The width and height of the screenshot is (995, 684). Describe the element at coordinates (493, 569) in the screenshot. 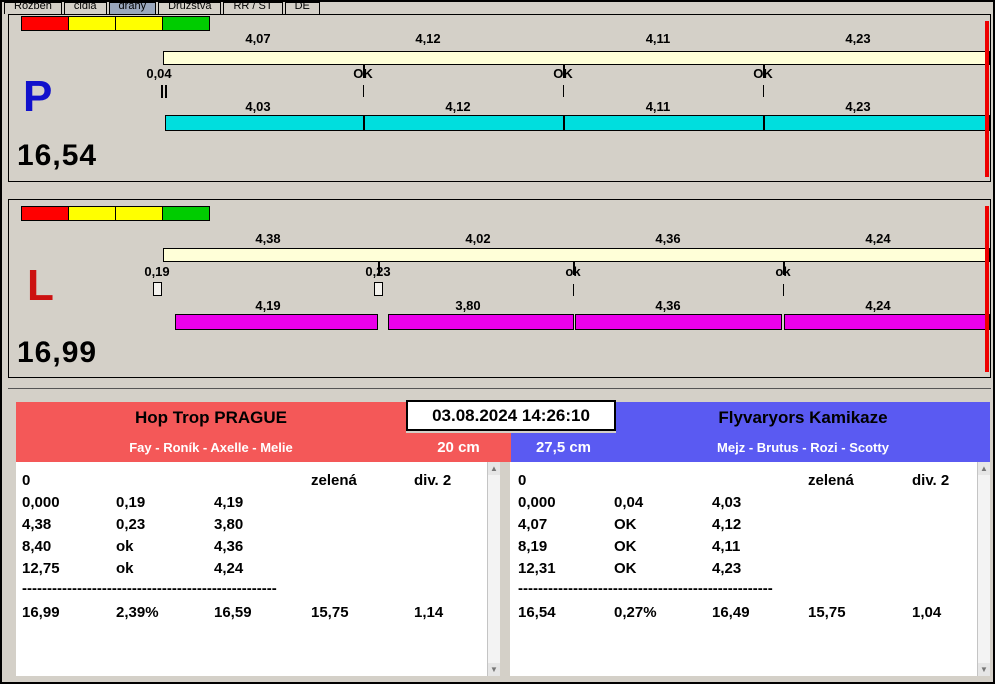

I see `scrollbar-left-table: ▲ ▼` at that location.